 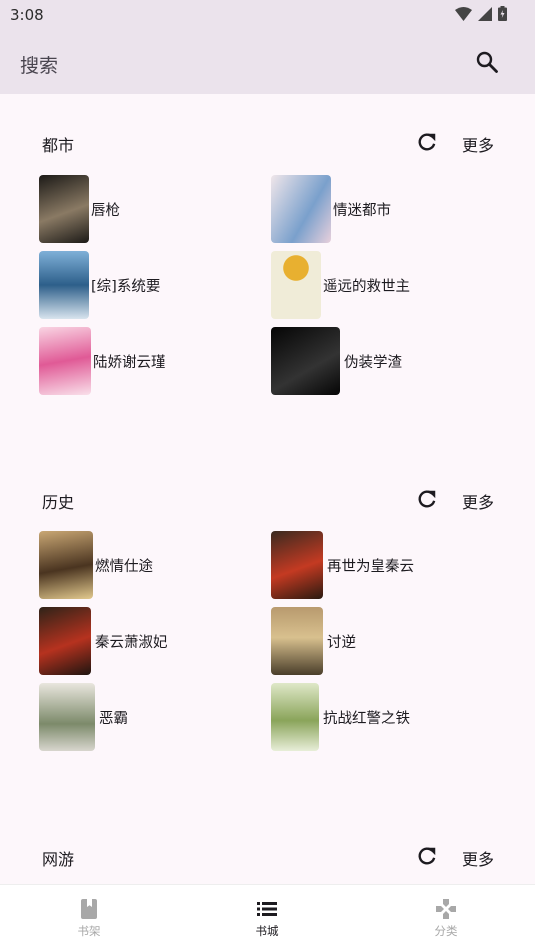 I want to click on book-item: 伪装学渣, so click(x=336, y=361).